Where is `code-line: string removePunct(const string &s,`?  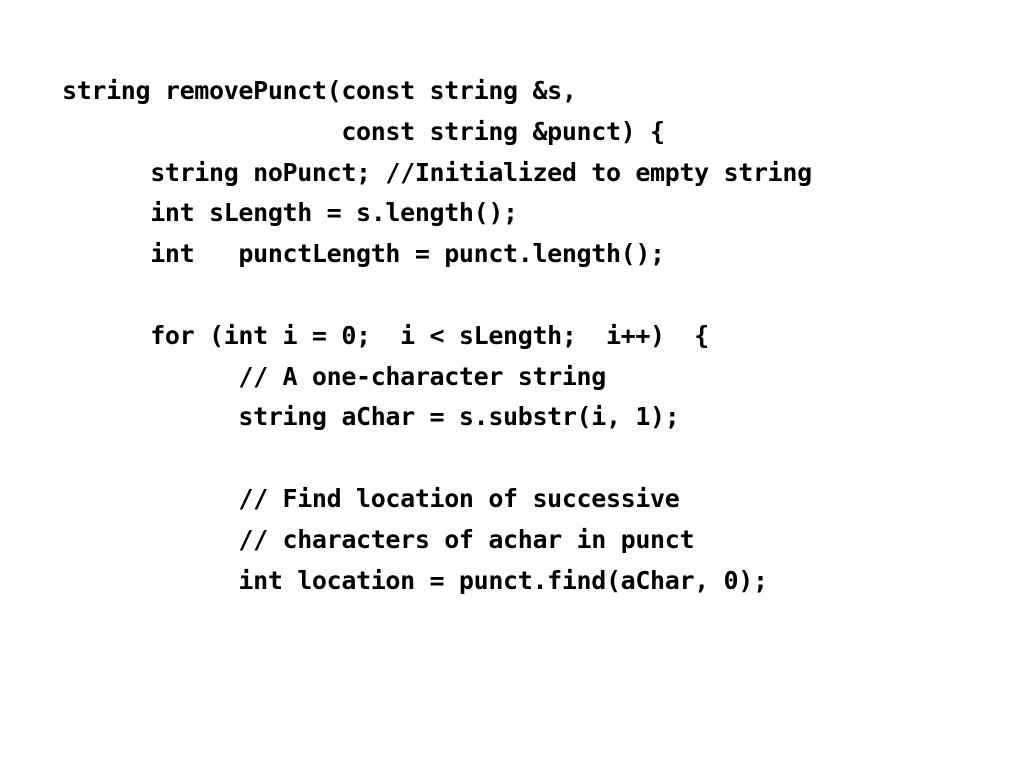 code-line: string removePunct(const string &s, is located at coordinates (319, 90).